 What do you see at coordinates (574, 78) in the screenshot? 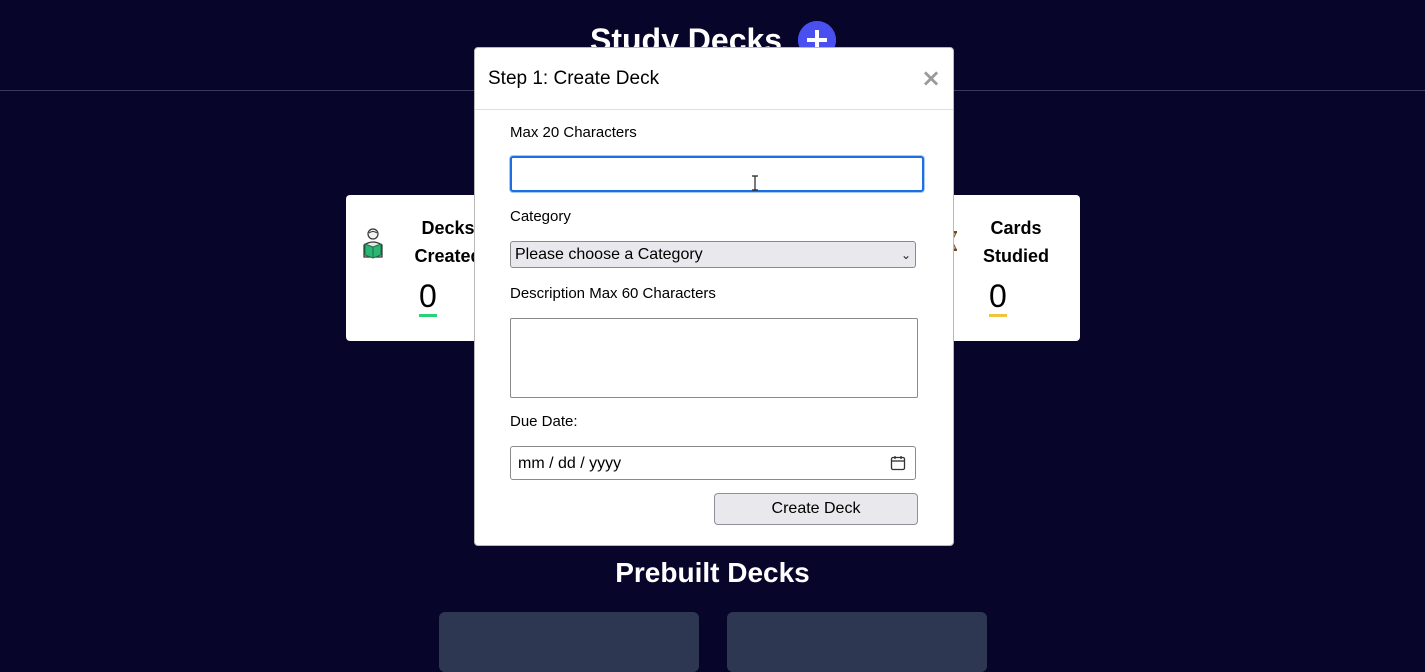
I see `modal-title: Step 1: Create Deck` at bounding box center [574, 78].